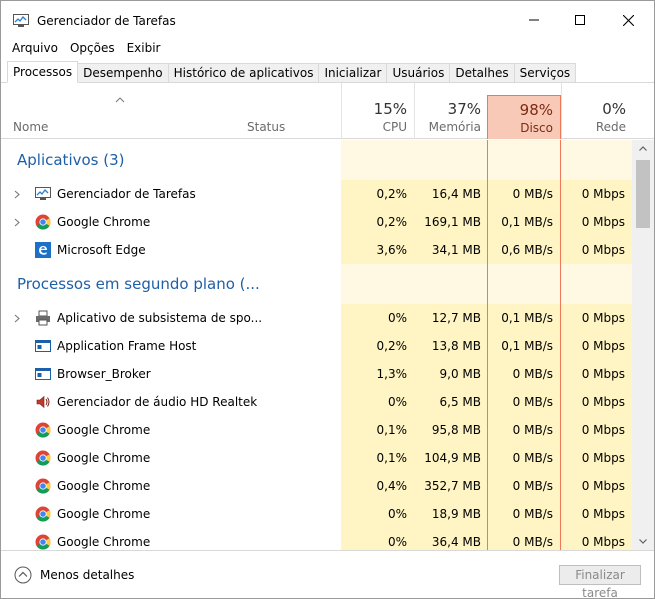 The image size is (655, 599). What do you see at coordinates (451, 250) in the screenshot?
I see `memory-cell: 34,1 MB` at bounding box center [451, 250].